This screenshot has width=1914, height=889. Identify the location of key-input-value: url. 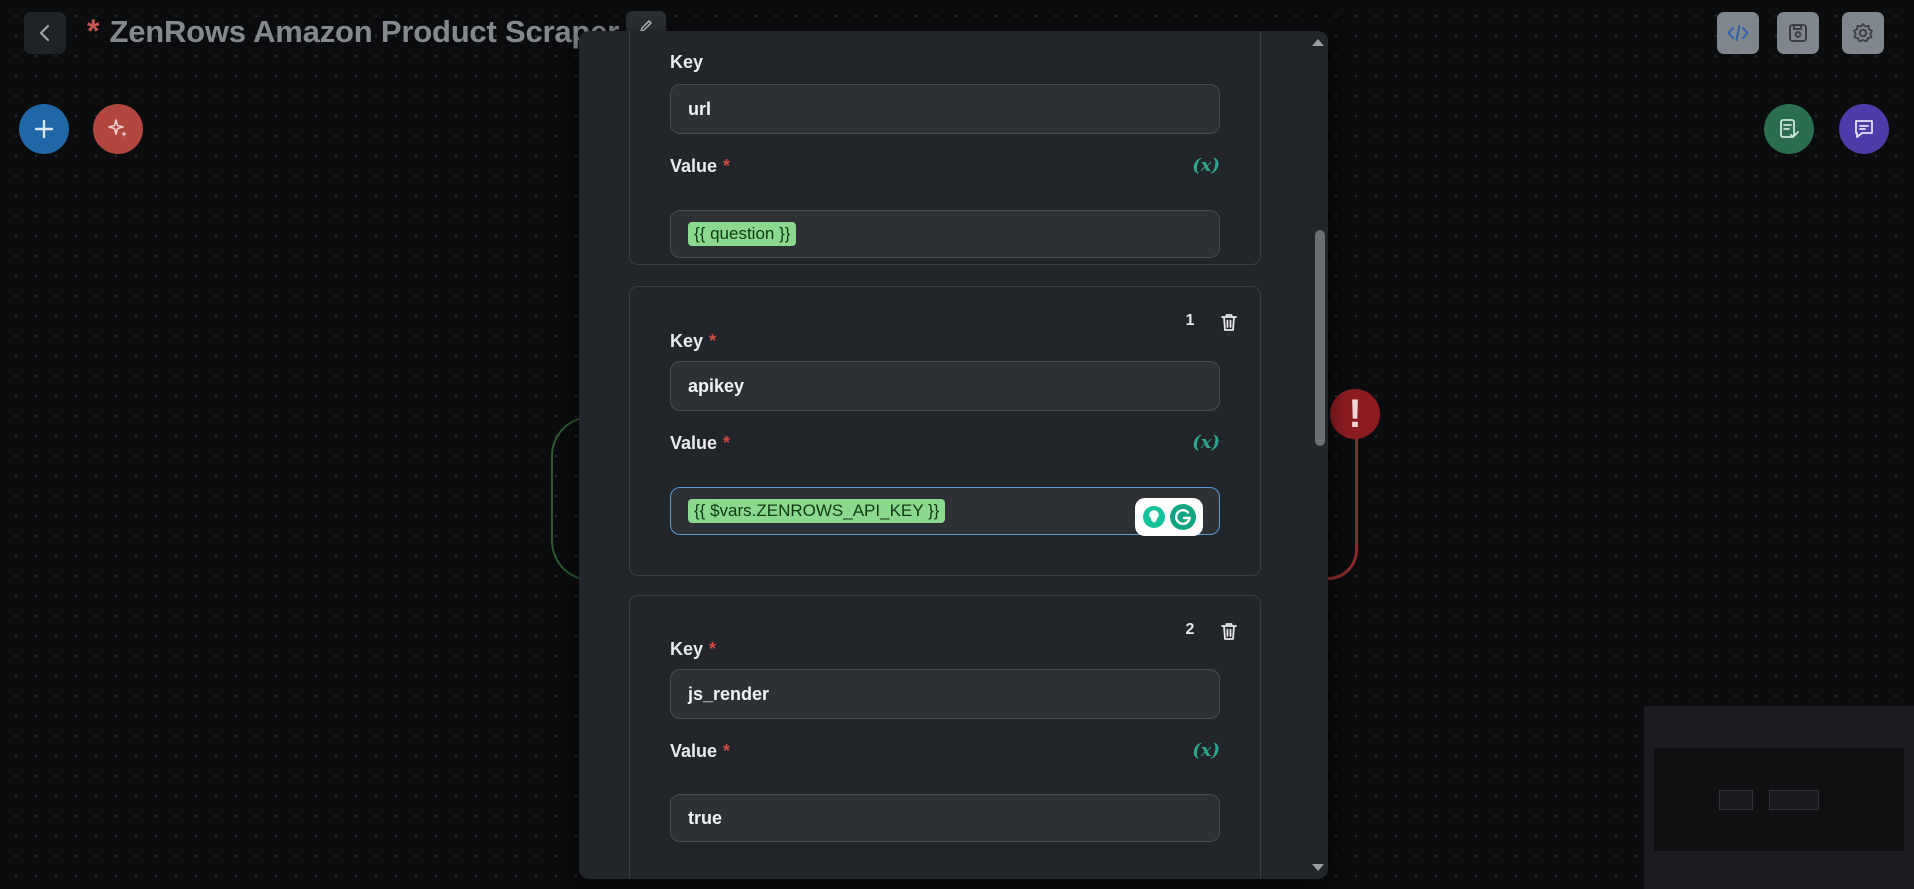
(700, 108).